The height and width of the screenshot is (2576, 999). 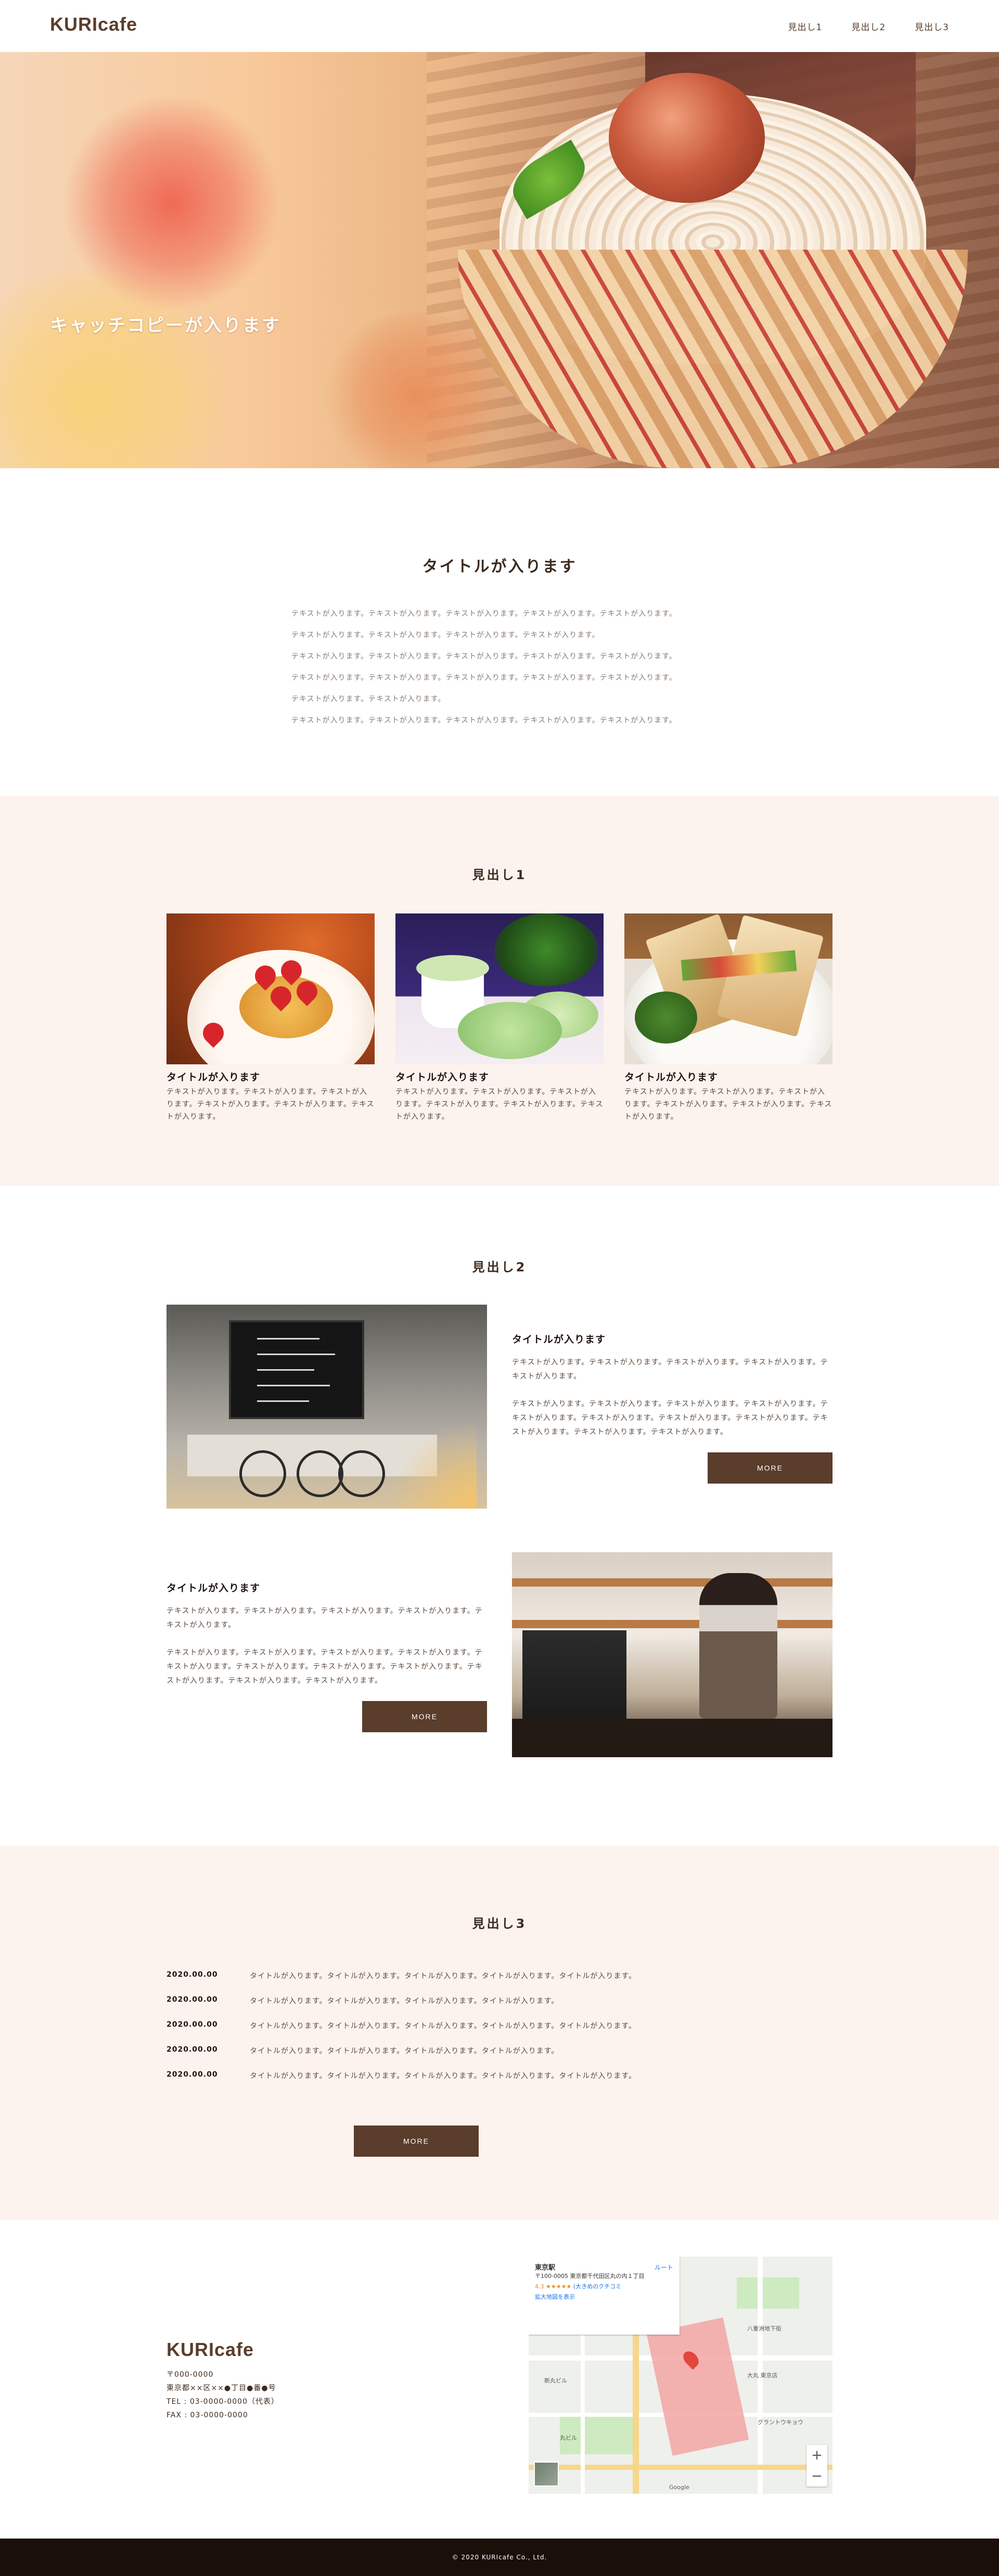 What do you see at coordinates (578, 2286) in the screenshot?
I see `place-rating: 4.3 ★★★★★ (大きめのクチコミ` at bounding box center [578, 2286].